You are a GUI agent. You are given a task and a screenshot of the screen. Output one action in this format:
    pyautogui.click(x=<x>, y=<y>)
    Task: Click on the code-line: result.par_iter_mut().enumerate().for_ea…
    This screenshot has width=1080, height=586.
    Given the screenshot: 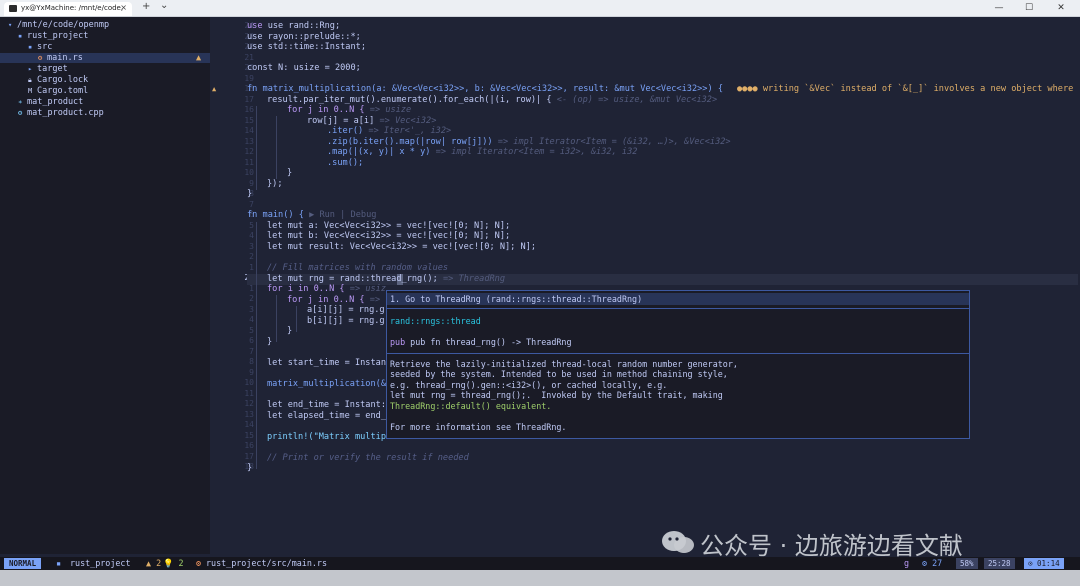 What is the action you would take?
    pyautogui.click(x=492, y=100)
    